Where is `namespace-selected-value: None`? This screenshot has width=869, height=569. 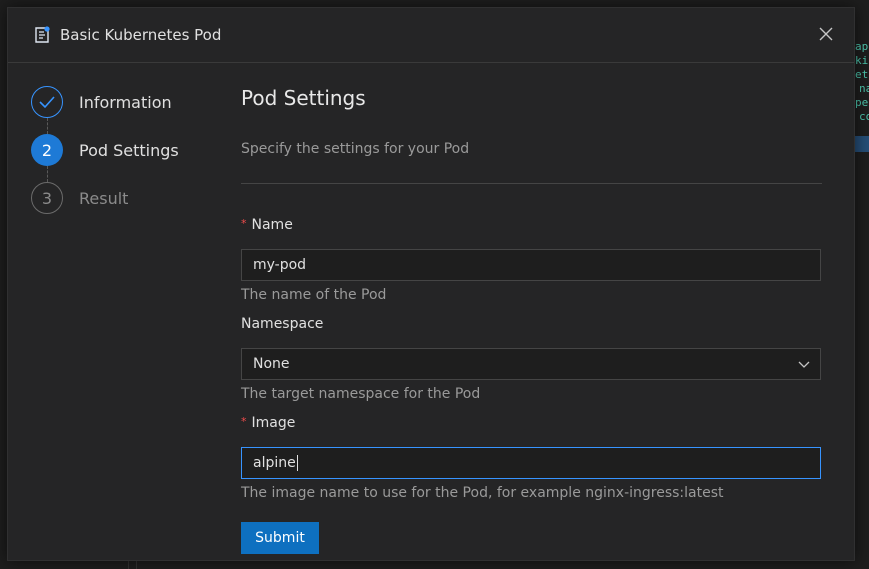 namespace-selected-value: None is located at coordinates (271, 364).